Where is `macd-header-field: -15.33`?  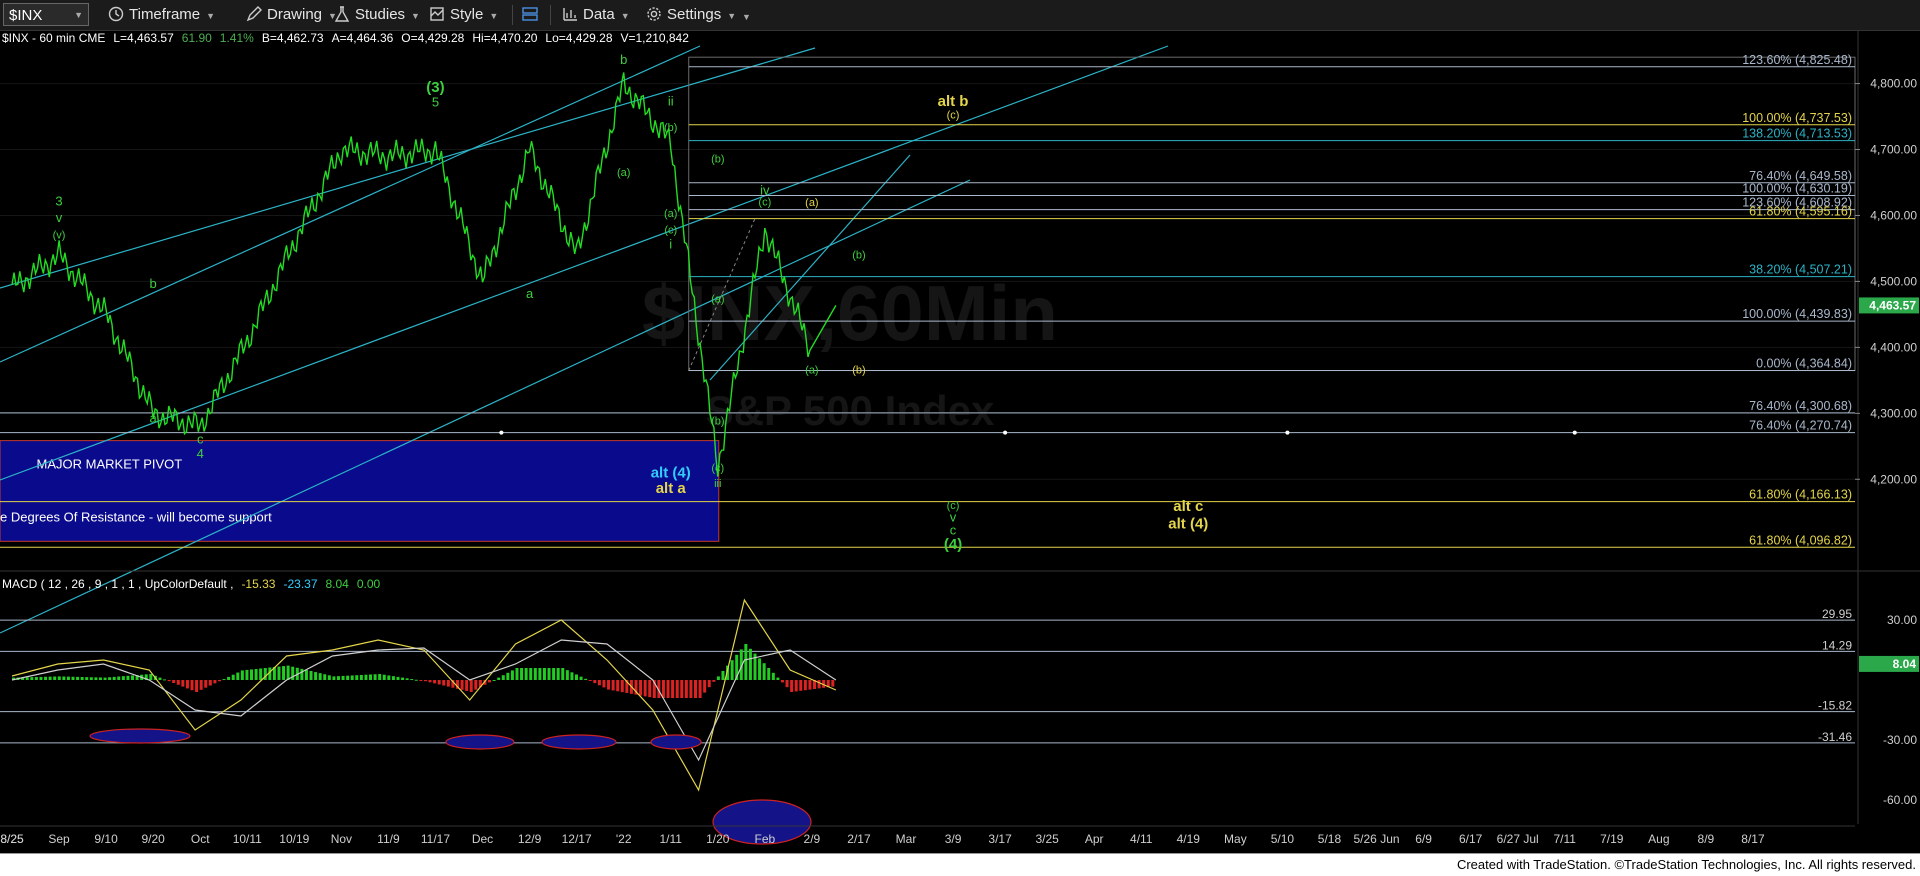
macd-header-field: -15.33 is located at coordinates (258, 584).